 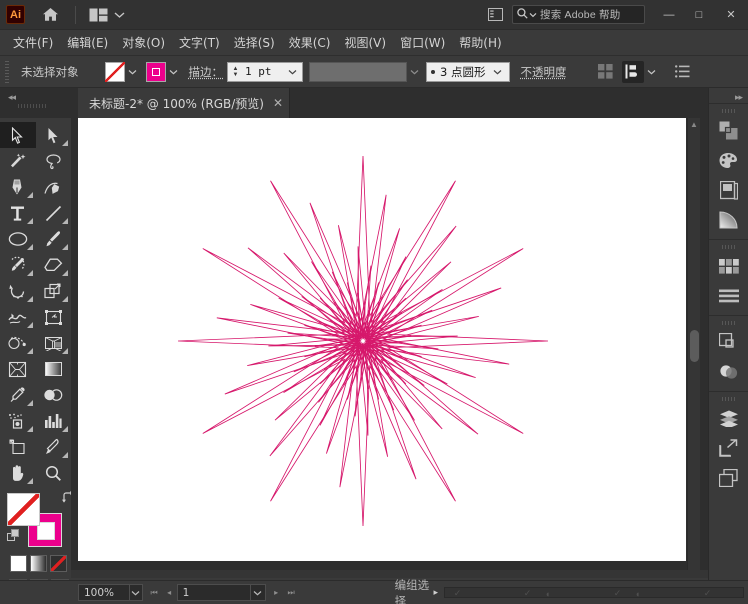 What do you see at coordinates (18, 135) in the screenshot?
I see `selection-tool` at bounding box center [18, 135].